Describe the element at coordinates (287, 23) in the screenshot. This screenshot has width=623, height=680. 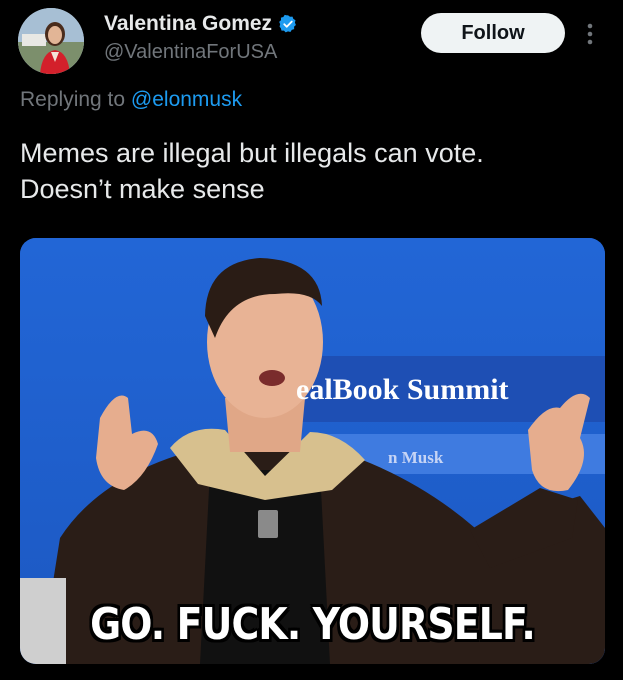
I see `verified-badge-icon` at that location.